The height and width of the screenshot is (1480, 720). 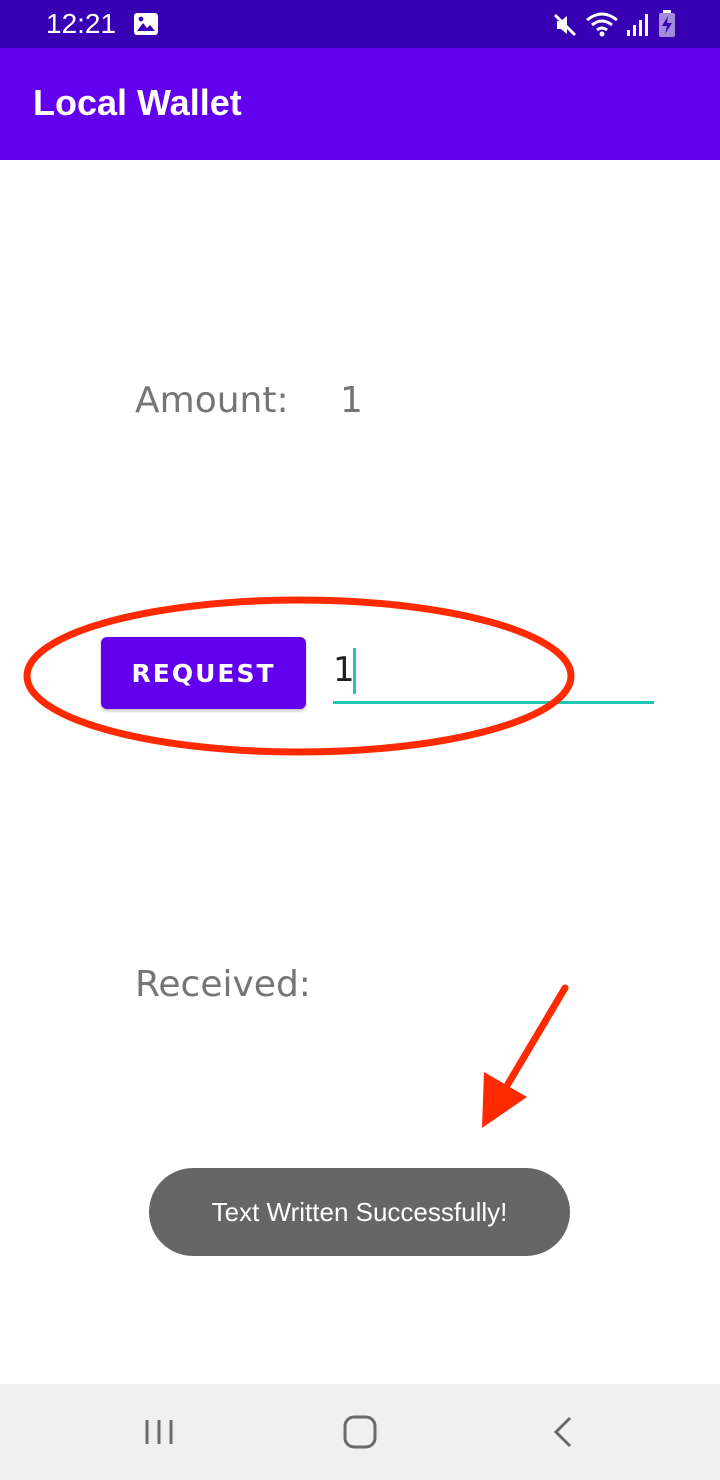 What do you see at coordinates (81, 23) in the screenshot?
I see `status-time: 12:21` at bounding box center [81, 23].